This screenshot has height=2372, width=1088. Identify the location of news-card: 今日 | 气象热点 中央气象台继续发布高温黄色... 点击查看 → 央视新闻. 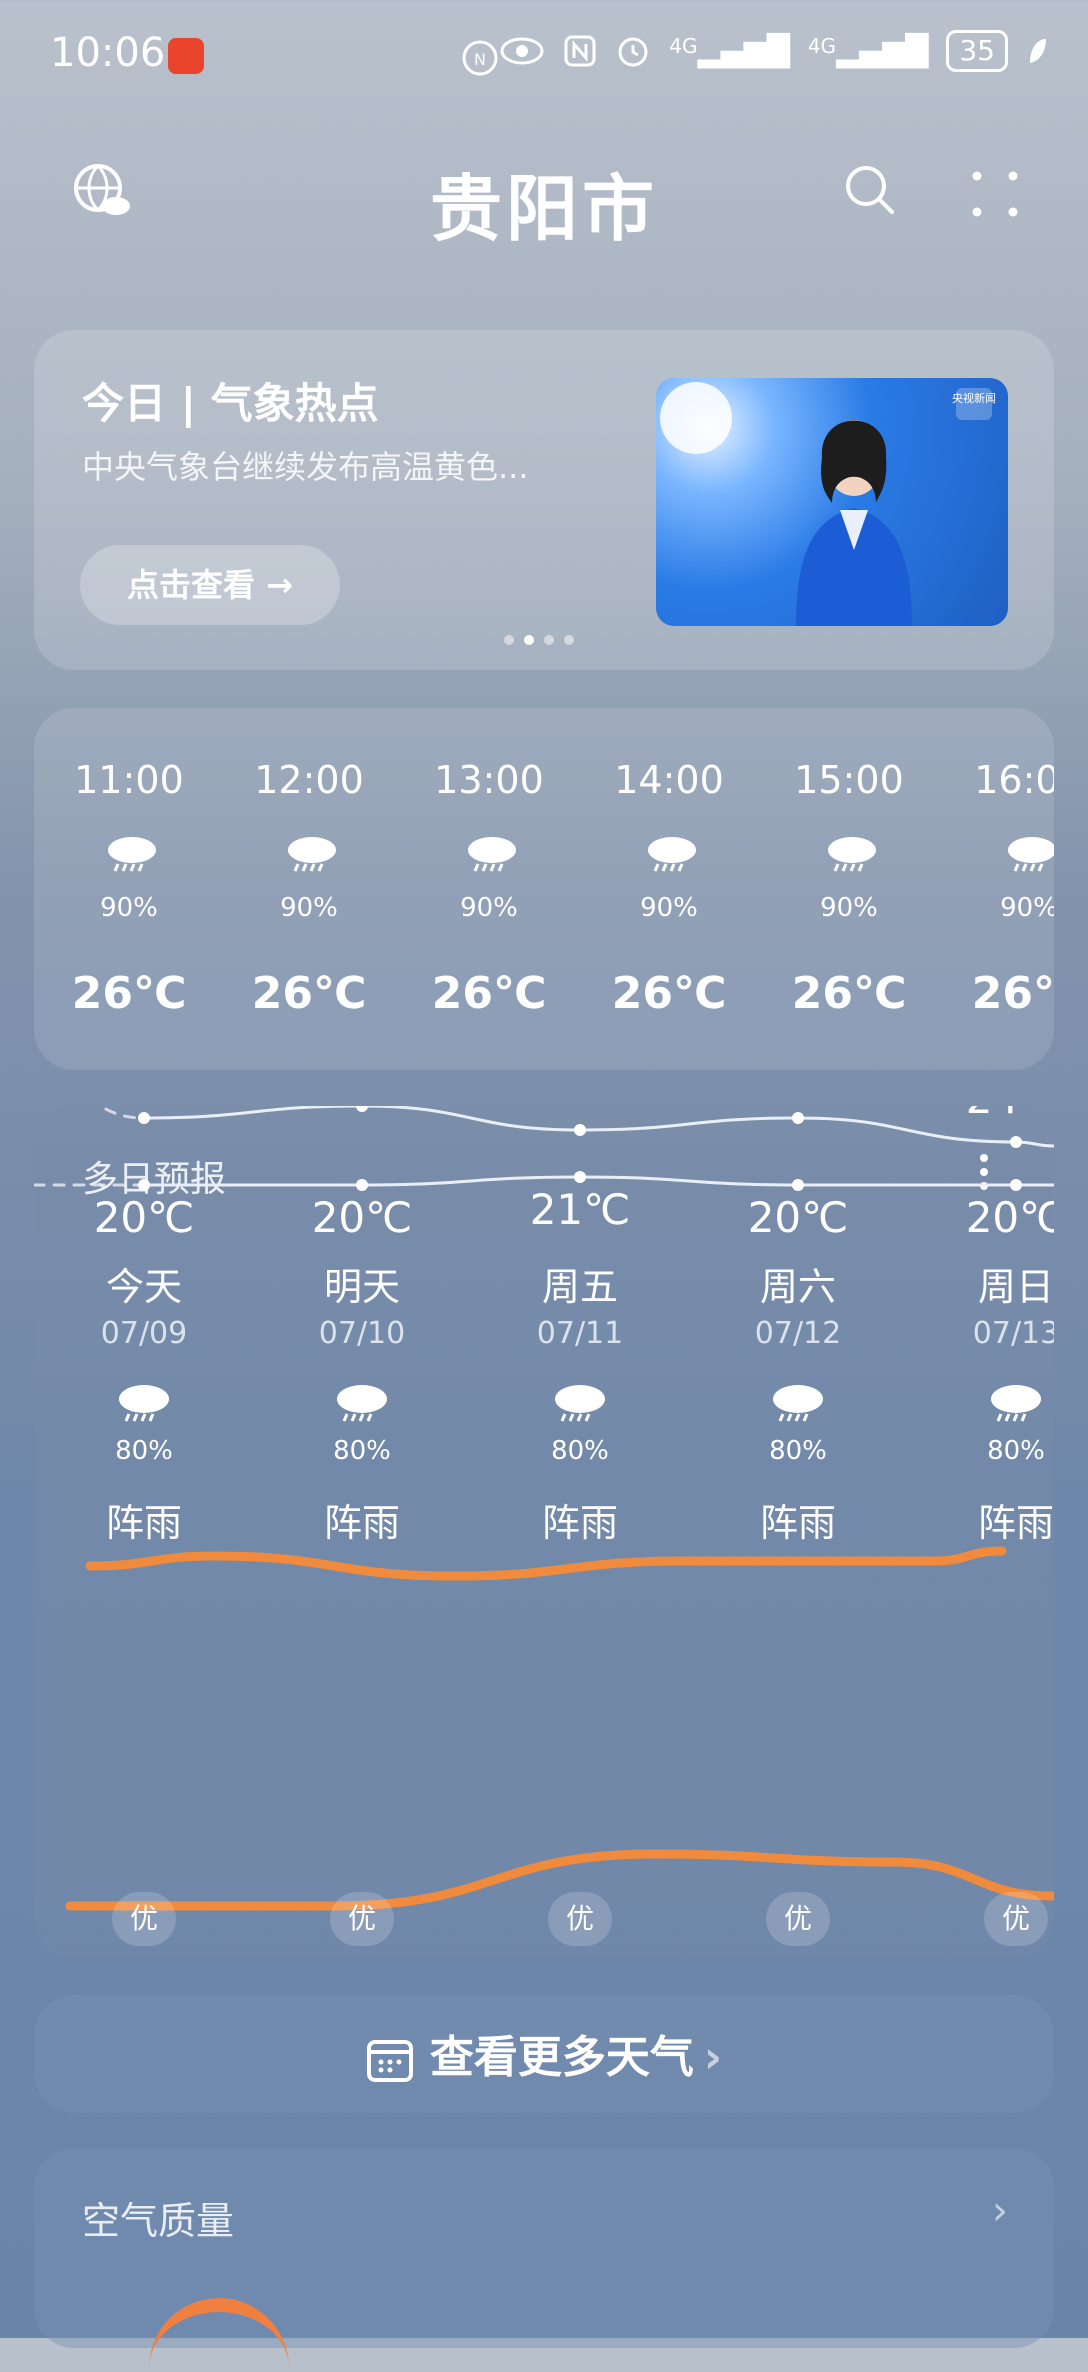
(544, 500).